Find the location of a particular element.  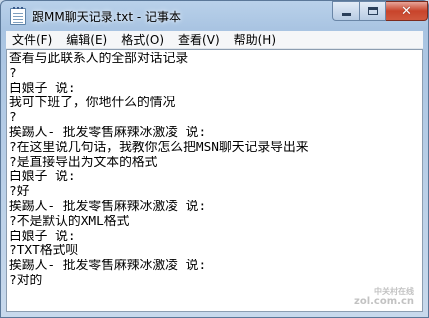

menu-edit: 编辑(E) is located at coordinates (86, 40).